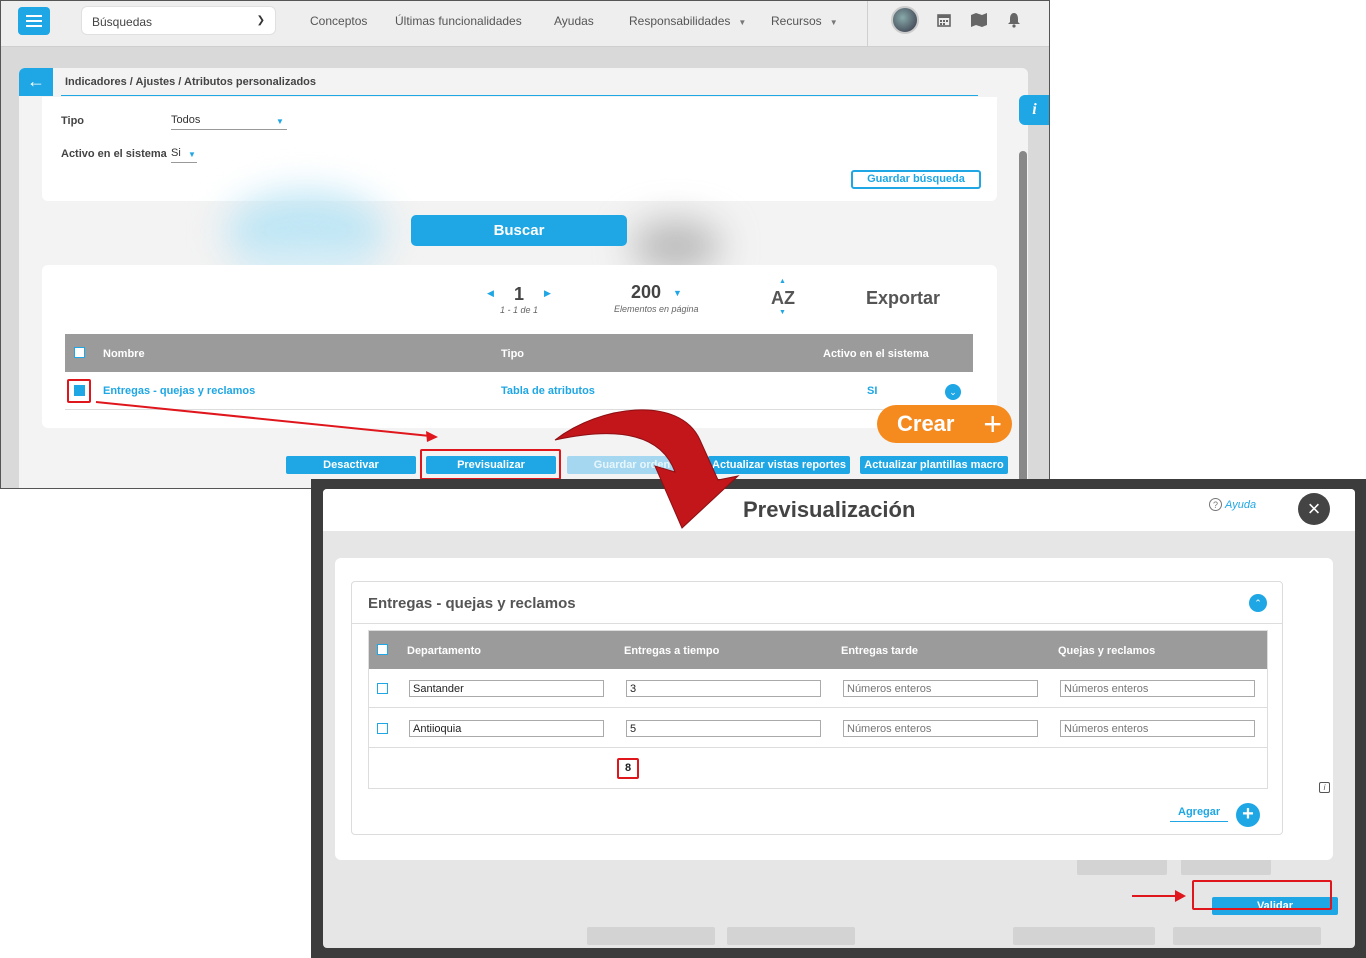  I want to click on close-icon: ×, so click(1314, 509).